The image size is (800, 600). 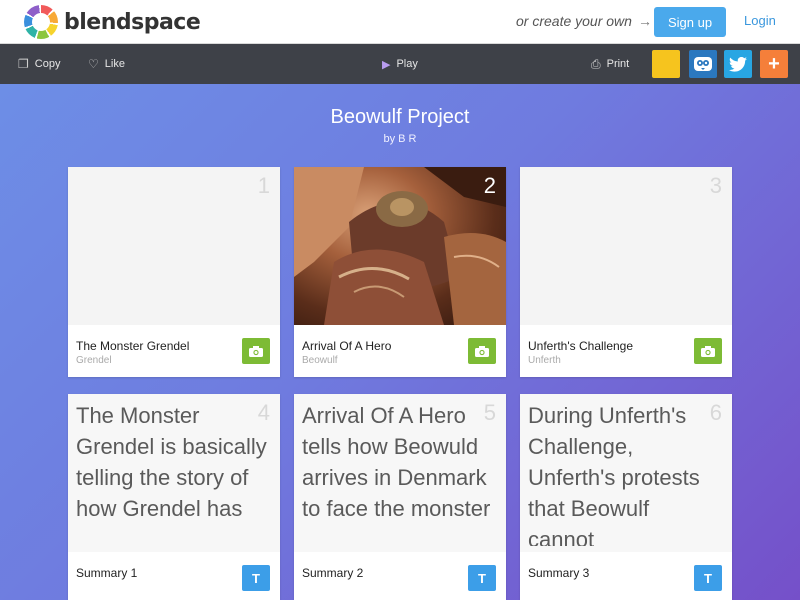 I want to click on tile-number: 1, so click(x=263, y=185).